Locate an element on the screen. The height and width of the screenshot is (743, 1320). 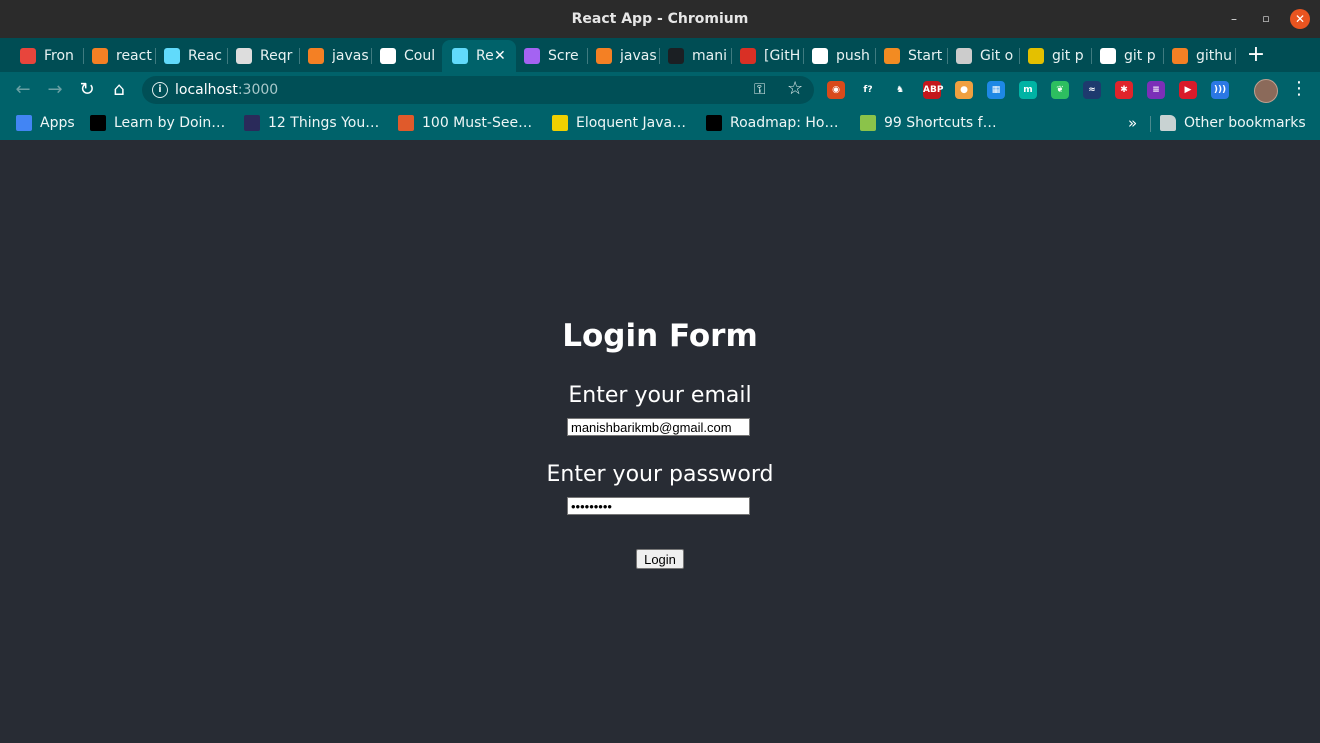
password-field is located at coordinates (658, 506).